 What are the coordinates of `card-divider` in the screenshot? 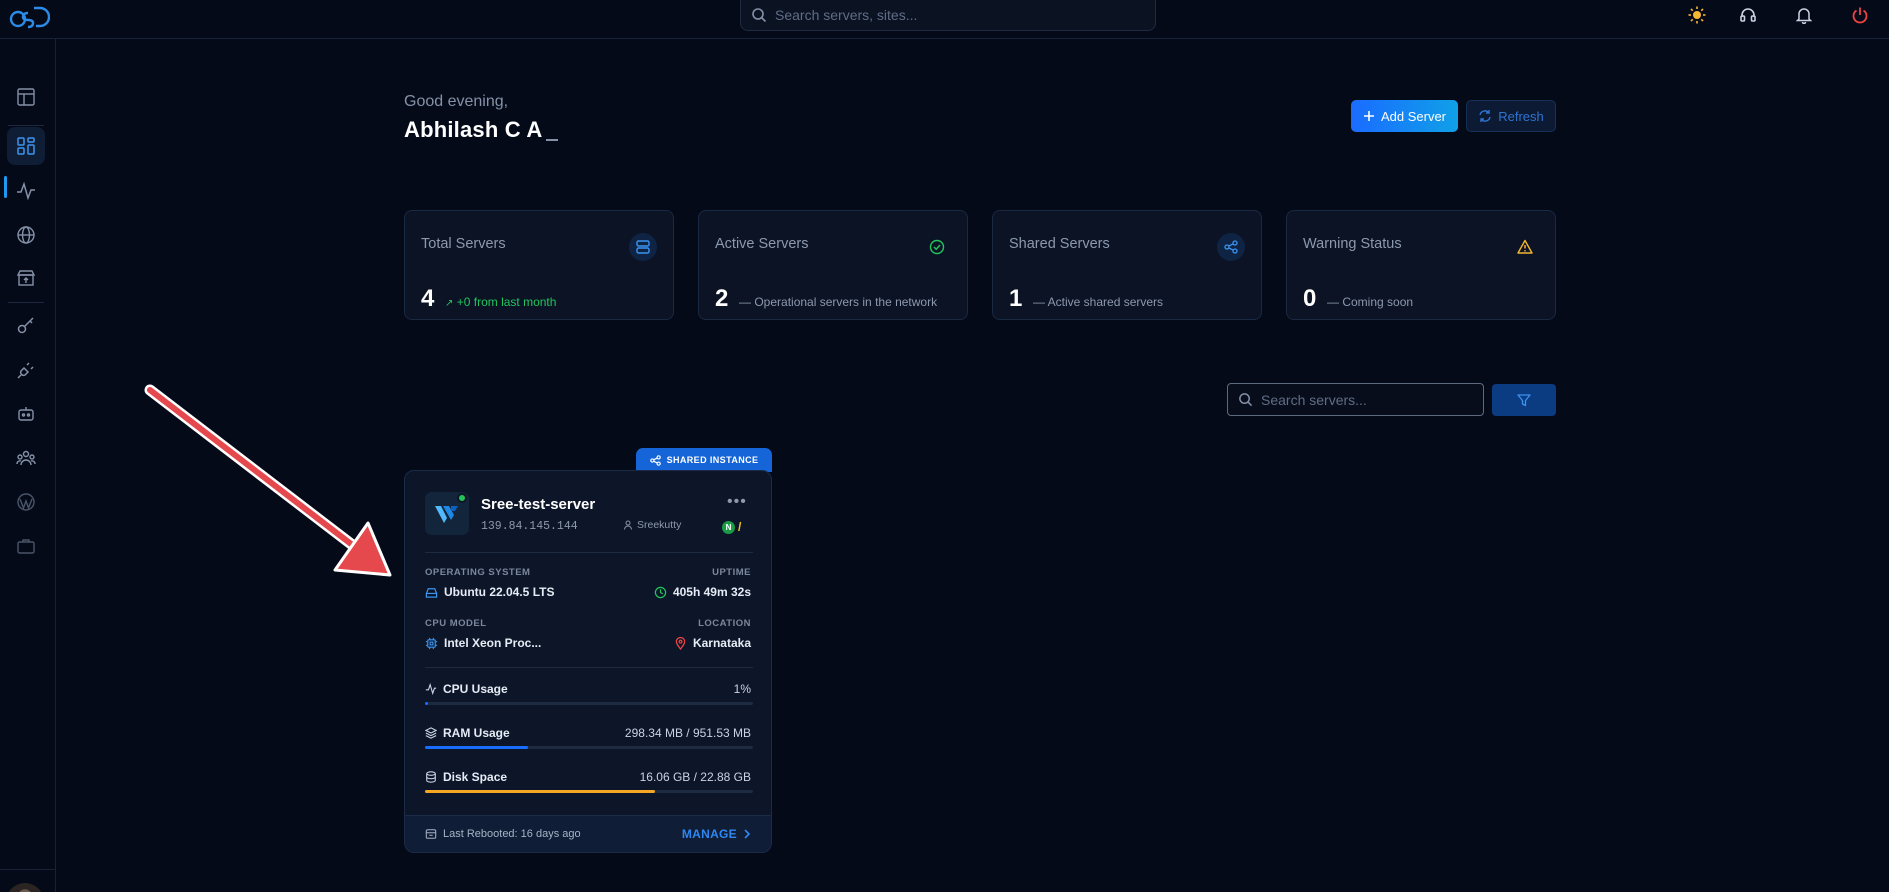 It's located at (589, 552).